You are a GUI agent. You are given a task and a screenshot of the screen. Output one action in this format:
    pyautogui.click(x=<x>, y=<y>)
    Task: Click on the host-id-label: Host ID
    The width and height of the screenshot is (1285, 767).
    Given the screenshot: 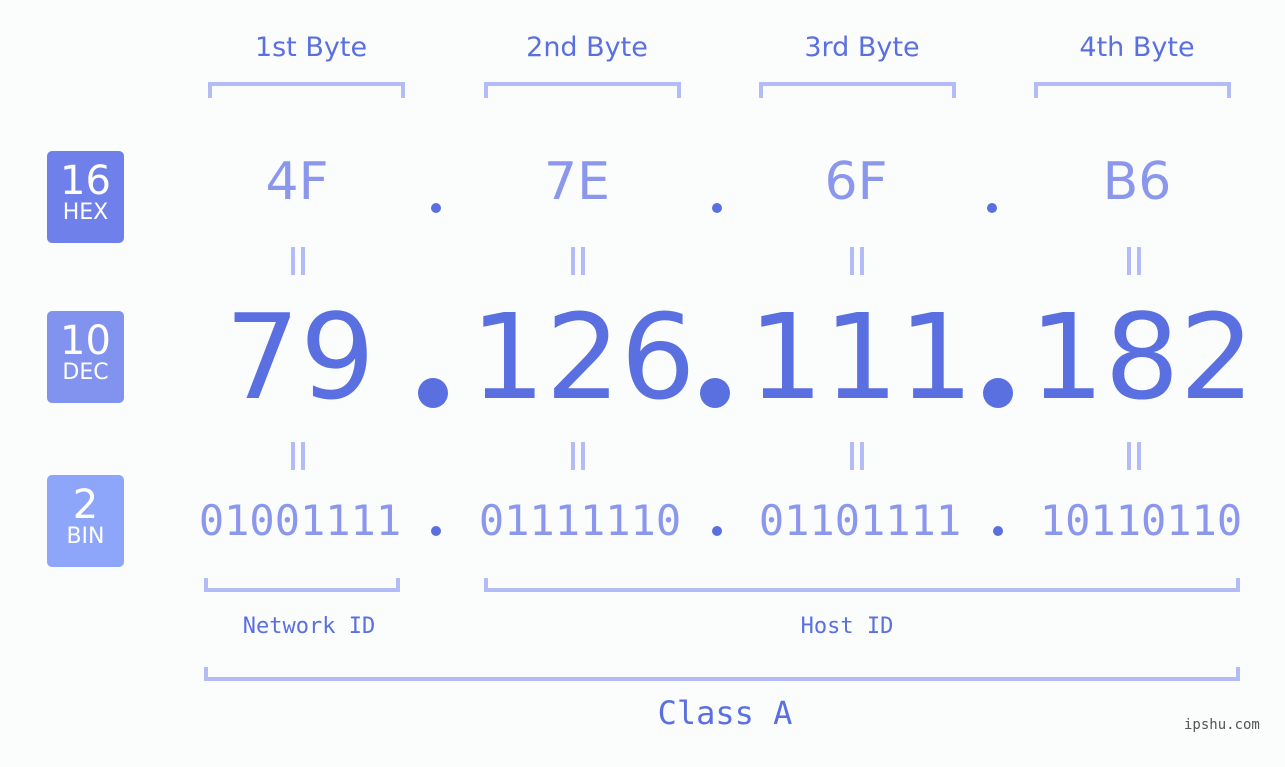 What is the action you would take?
    pyautogui.click(x=847, y=626)
    